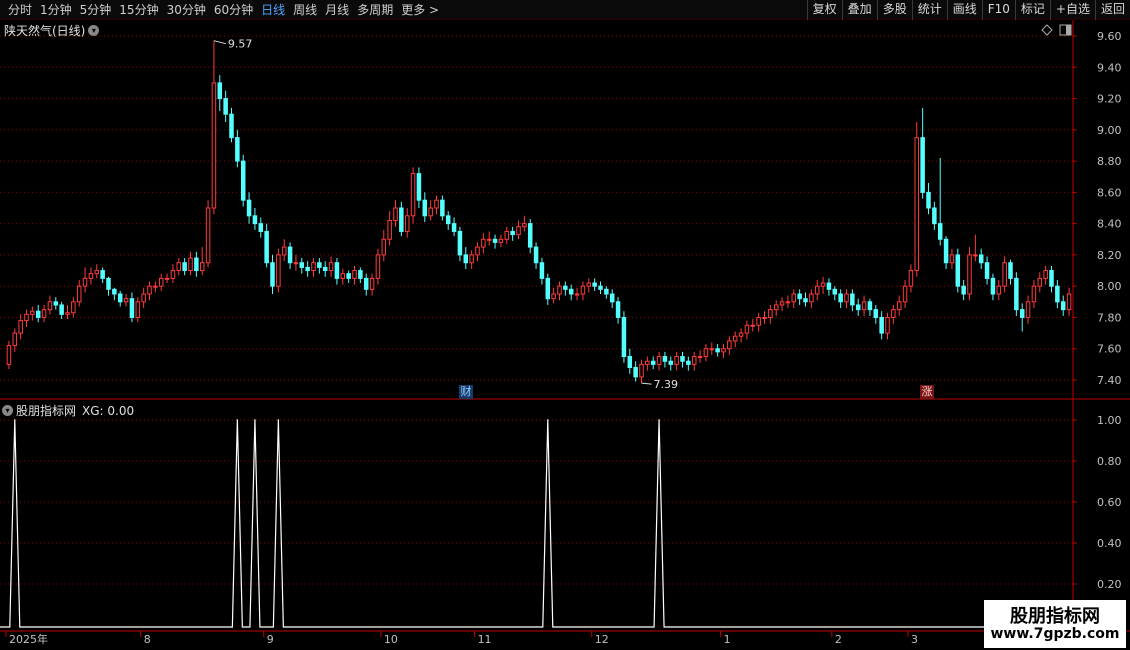  I want to click on x-tick-label: 8, so click(147, 639).